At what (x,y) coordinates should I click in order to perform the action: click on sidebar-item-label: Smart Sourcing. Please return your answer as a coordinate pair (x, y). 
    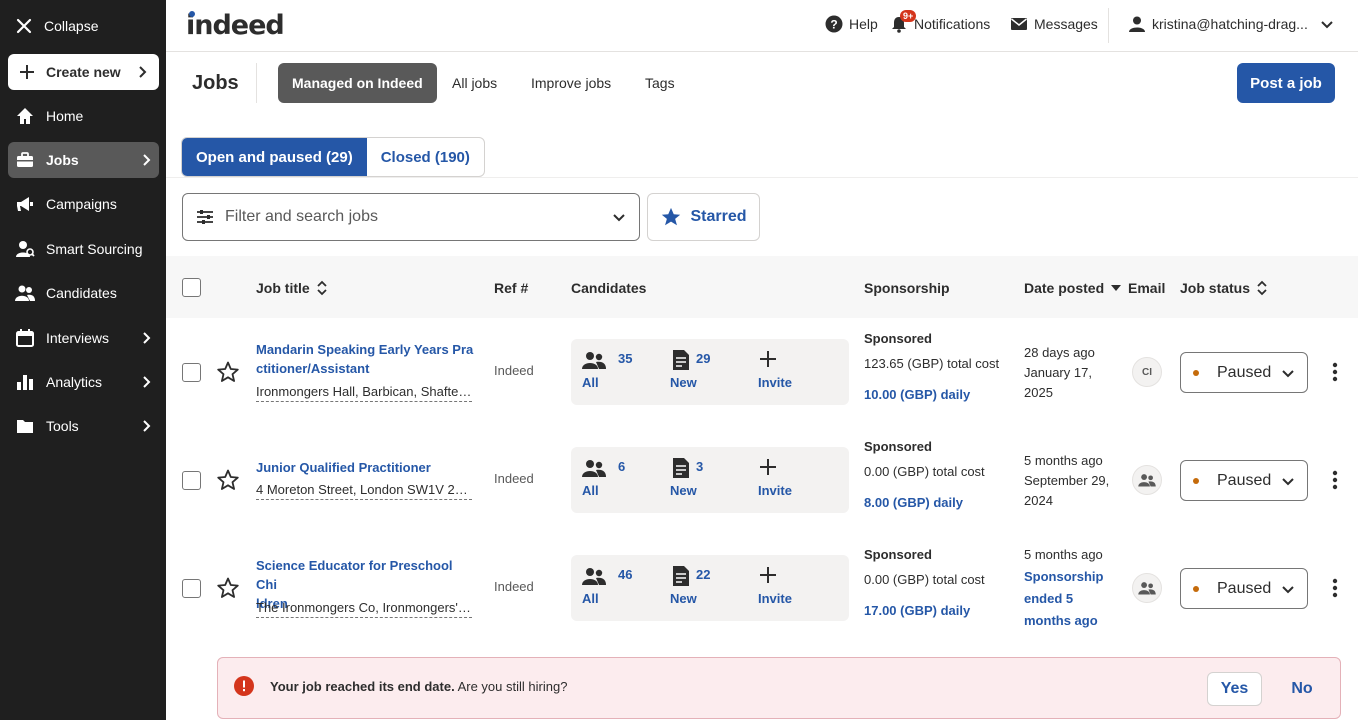
    Looking at the image, I should click on (94, 249).